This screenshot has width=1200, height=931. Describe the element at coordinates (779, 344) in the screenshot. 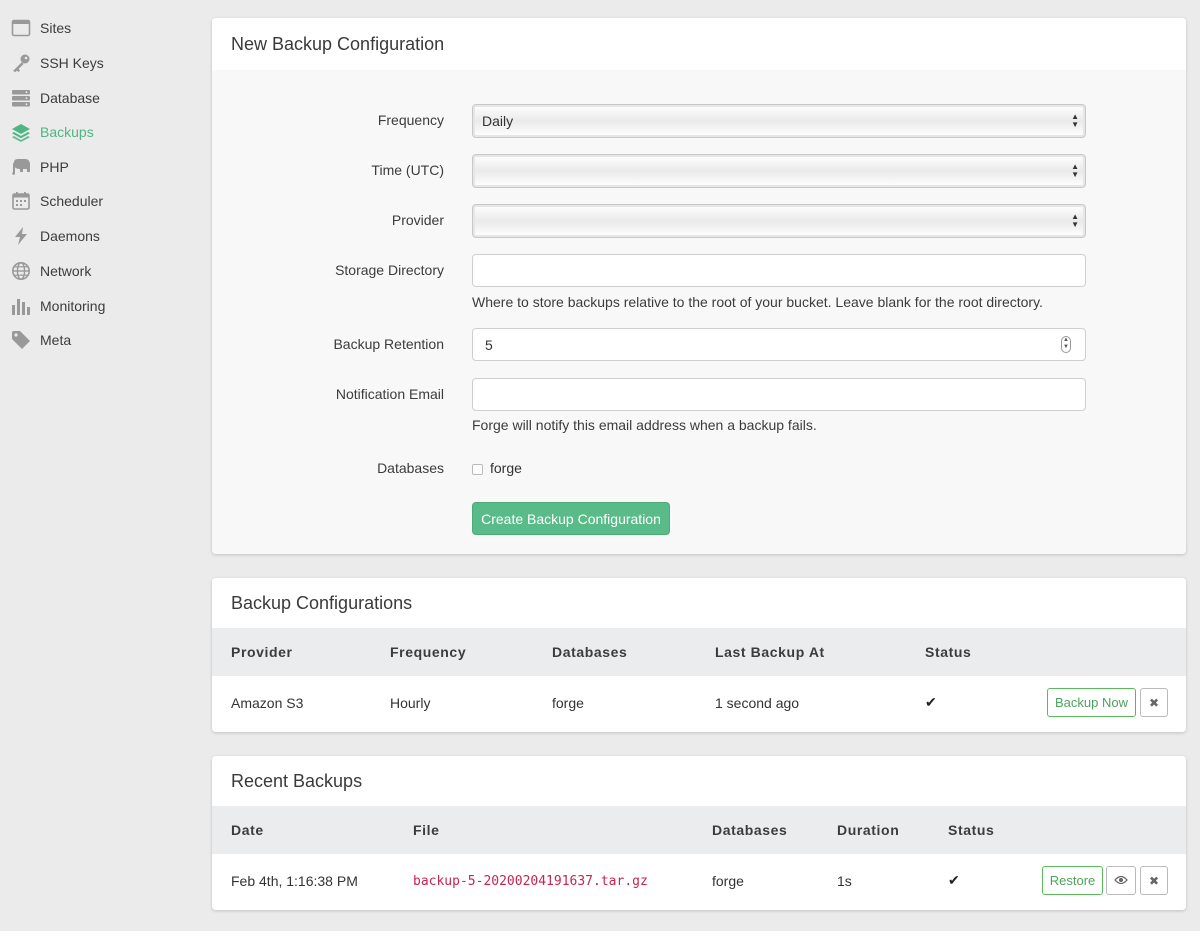

I see `backup-retention-input: 5 ▲ ▼` at that location.